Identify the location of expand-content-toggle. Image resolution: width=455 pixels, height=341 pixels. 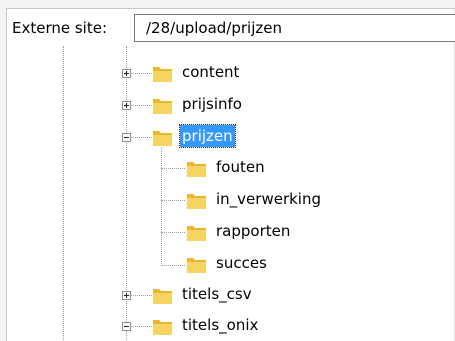
(126, 73).